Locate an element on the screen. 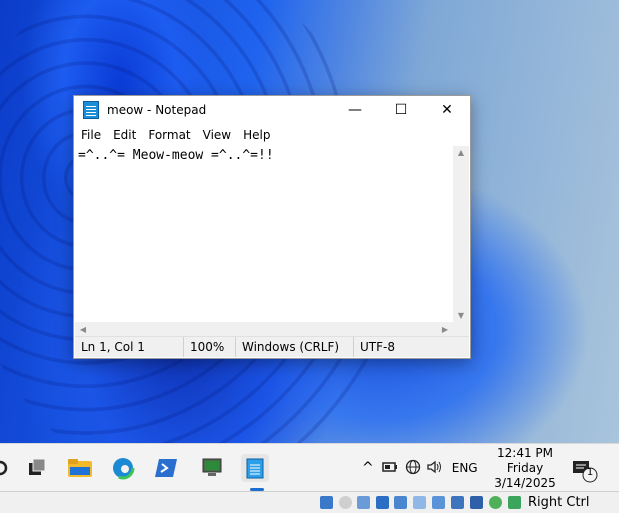 The height and width of the screenshot is (513, 619). notepad-icon is located at coordinates (255, 468).